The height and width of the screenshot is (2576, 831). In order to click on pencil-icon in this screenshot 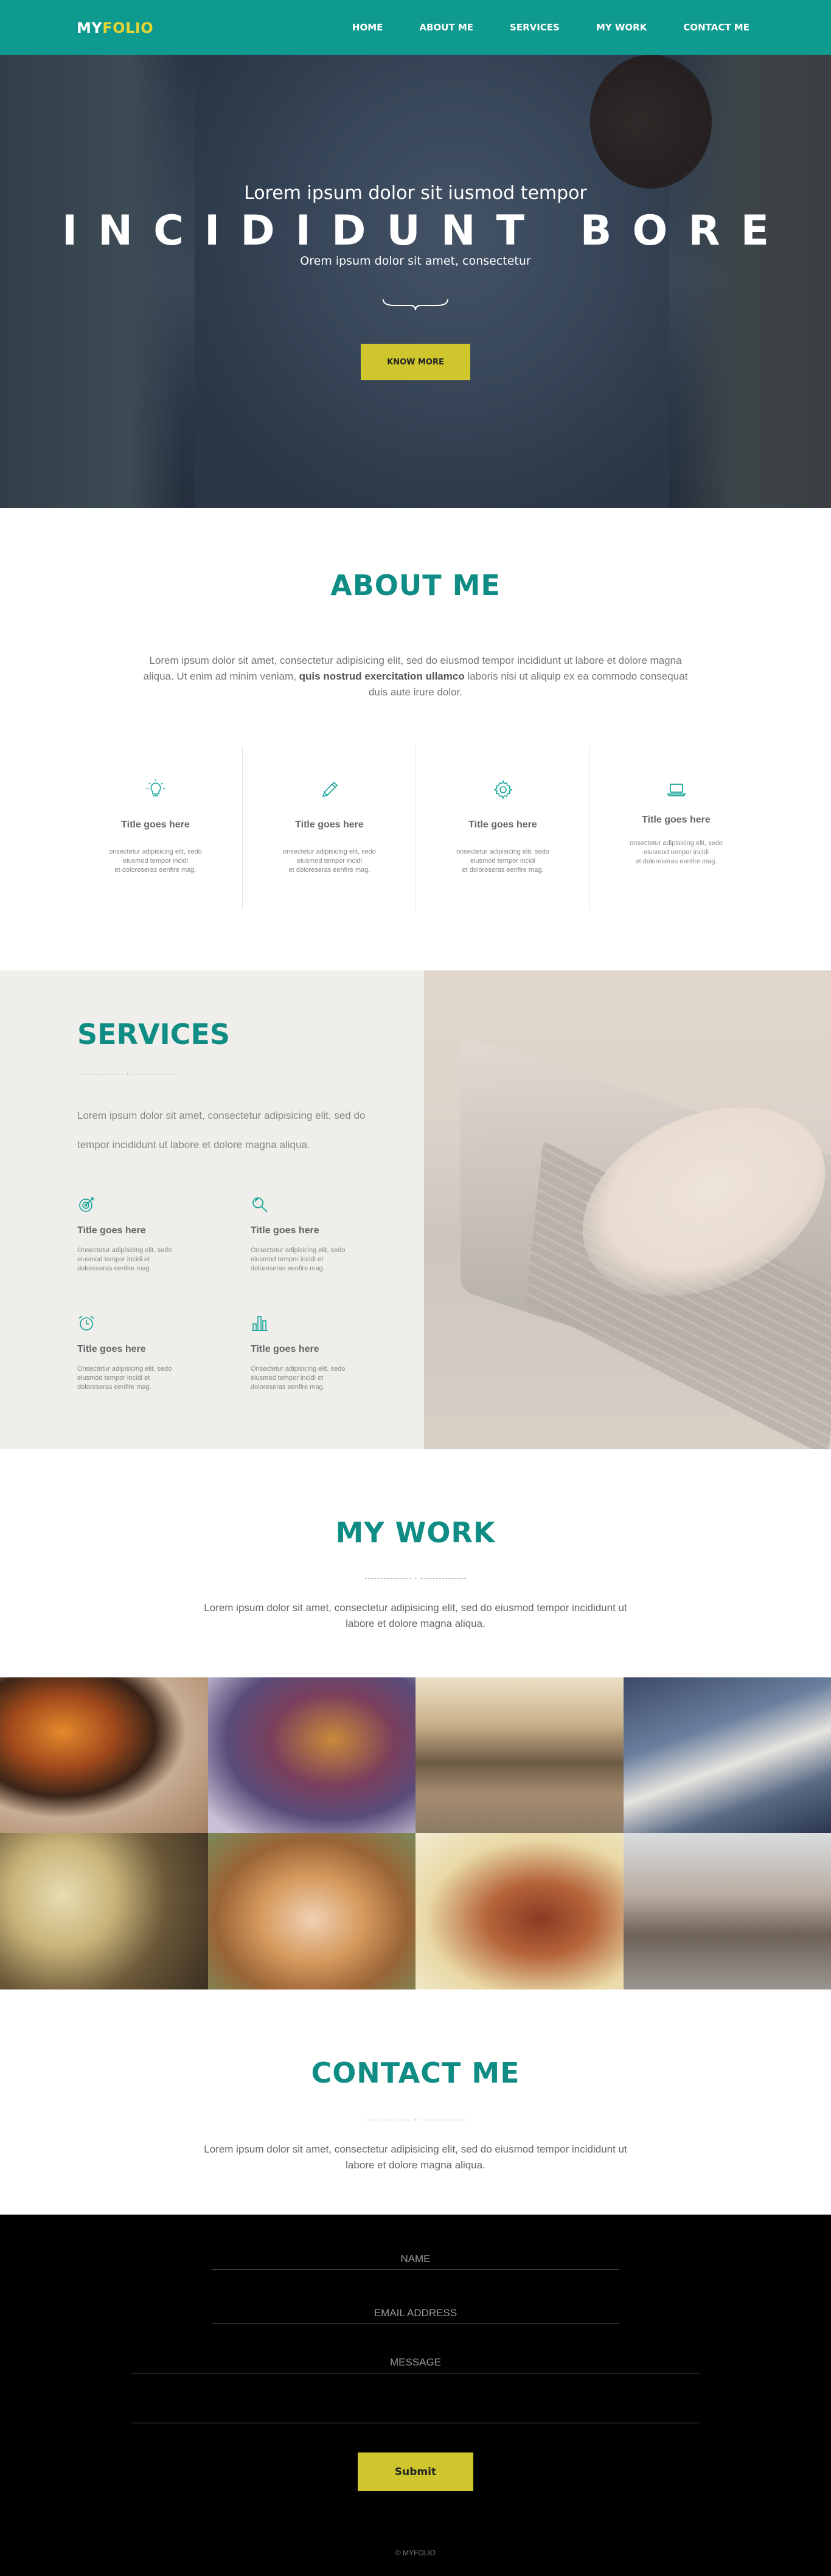, I will do `click(330, 789)`.